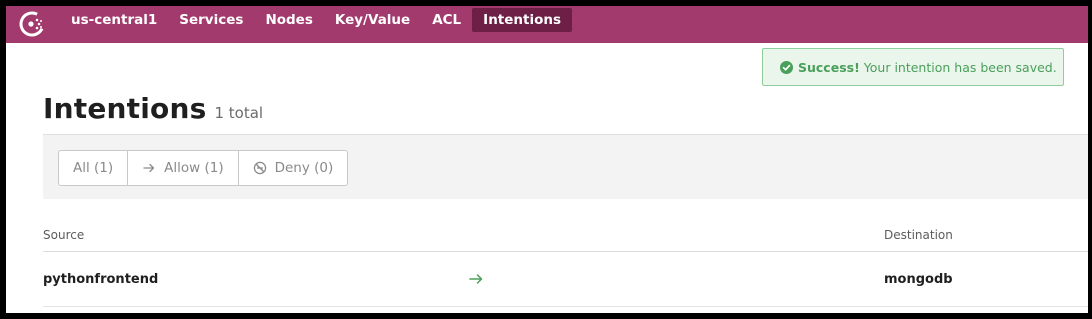 The width and height of the screenshot is (1092, 319). I want to click on filter-all: All (1), so click(94, 168).